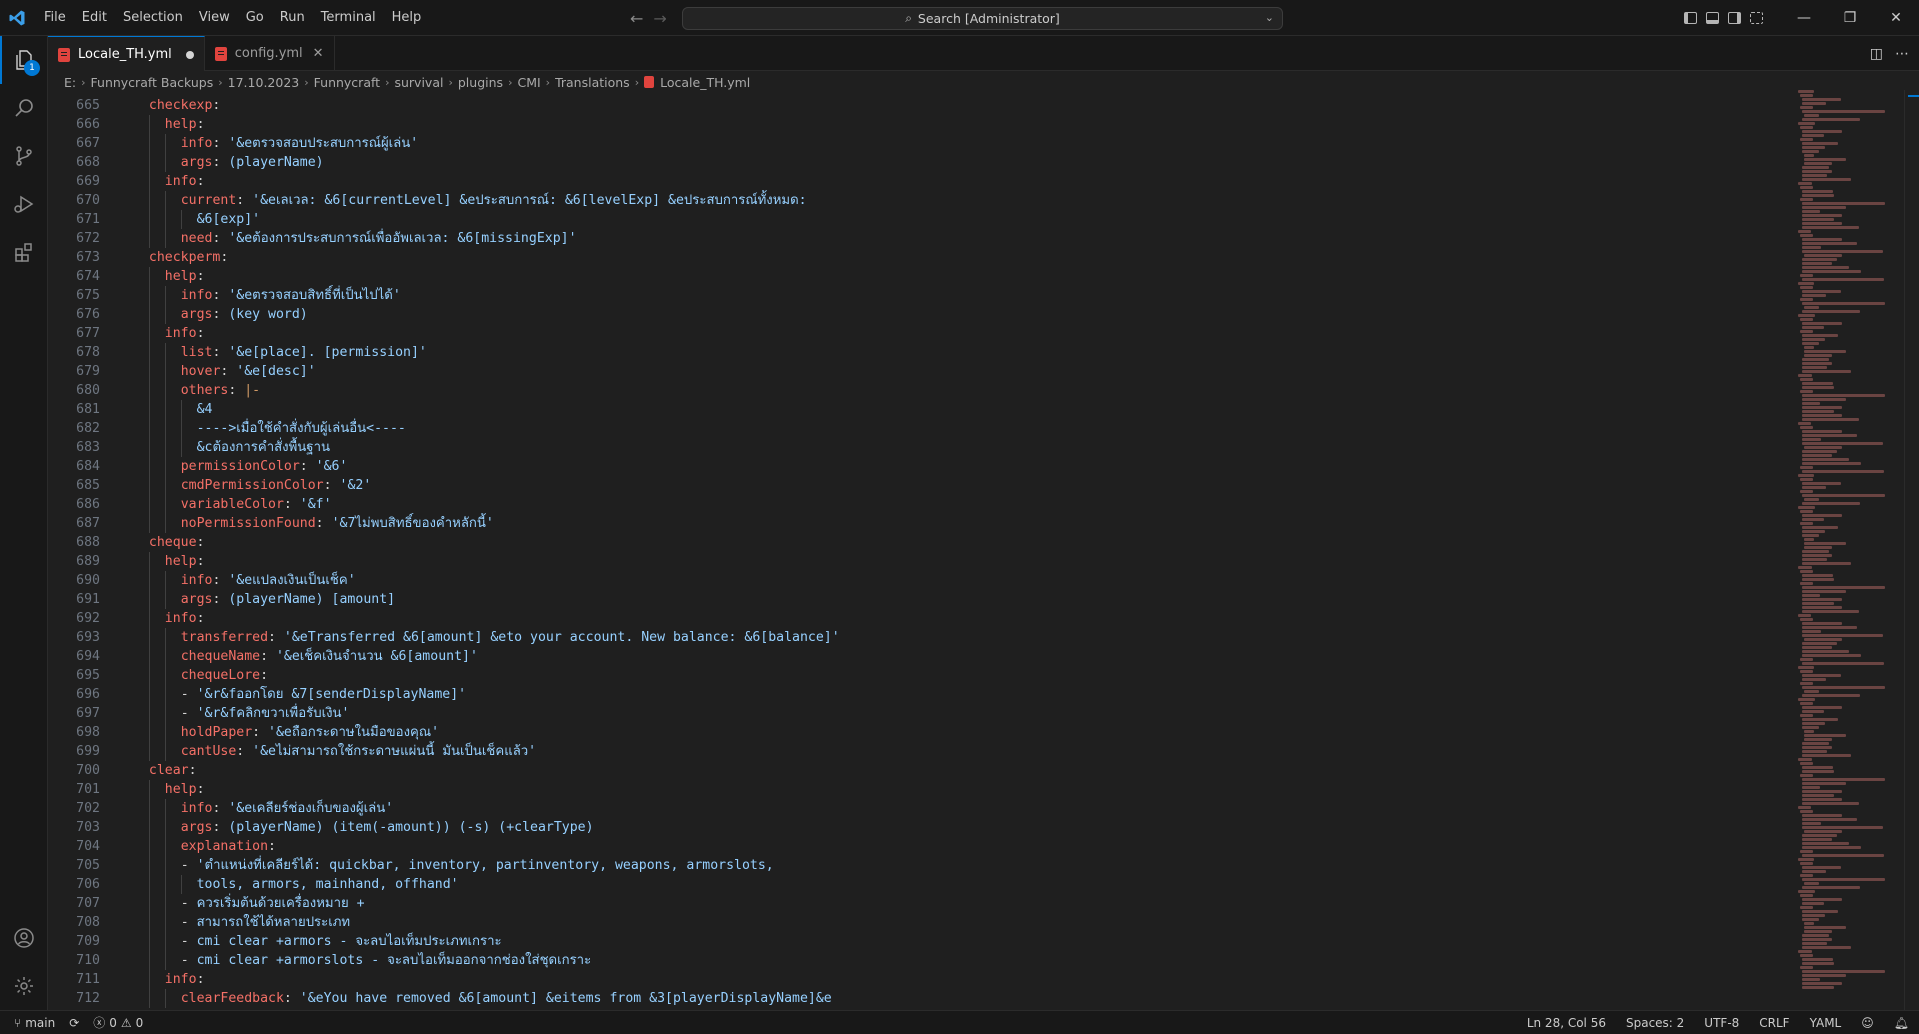 The height and width of the screenshot is (1034, 1919). I want to click on code-line: 697- '&r&fคลิกขวาเพื่อรับเงิน', so click(918, 713).